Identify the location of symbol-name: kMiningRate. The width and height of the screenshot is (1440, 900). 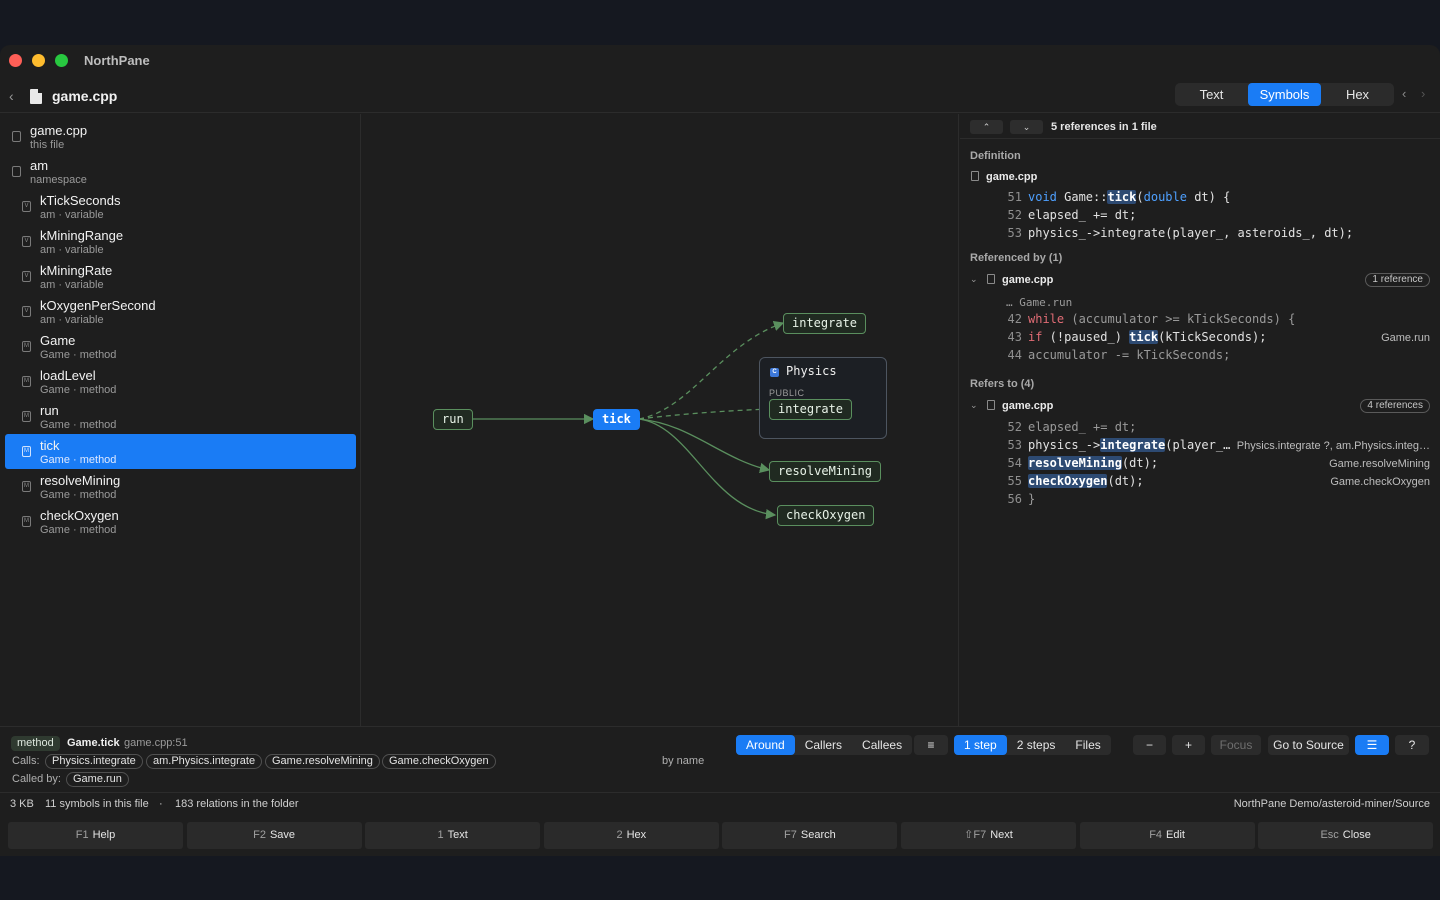
(76, 270).